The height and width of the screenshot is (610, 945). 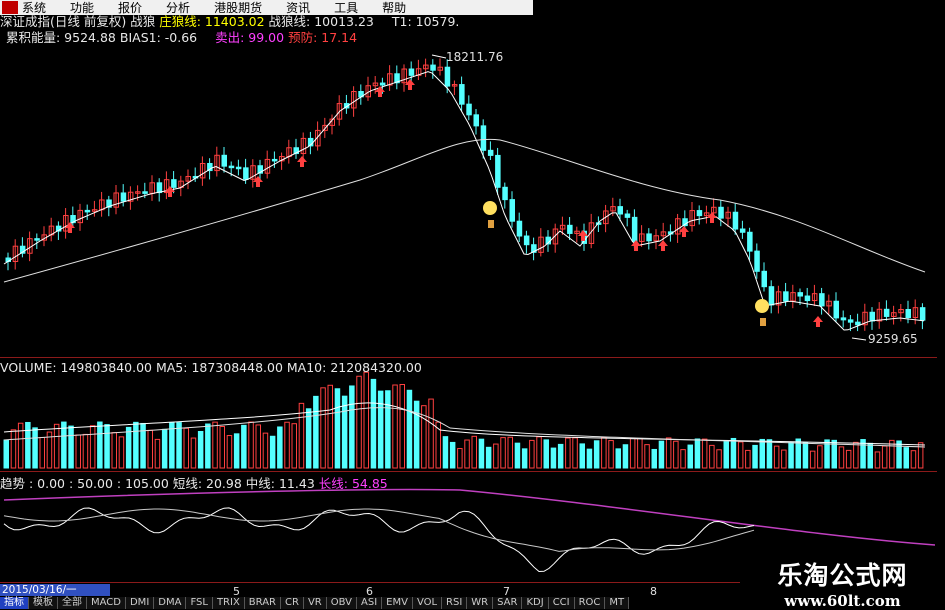 What do you see at coordinates (561, 603) in the screenshot?
I see `indicator-tab: CCI` at bounding box center [561, 603].